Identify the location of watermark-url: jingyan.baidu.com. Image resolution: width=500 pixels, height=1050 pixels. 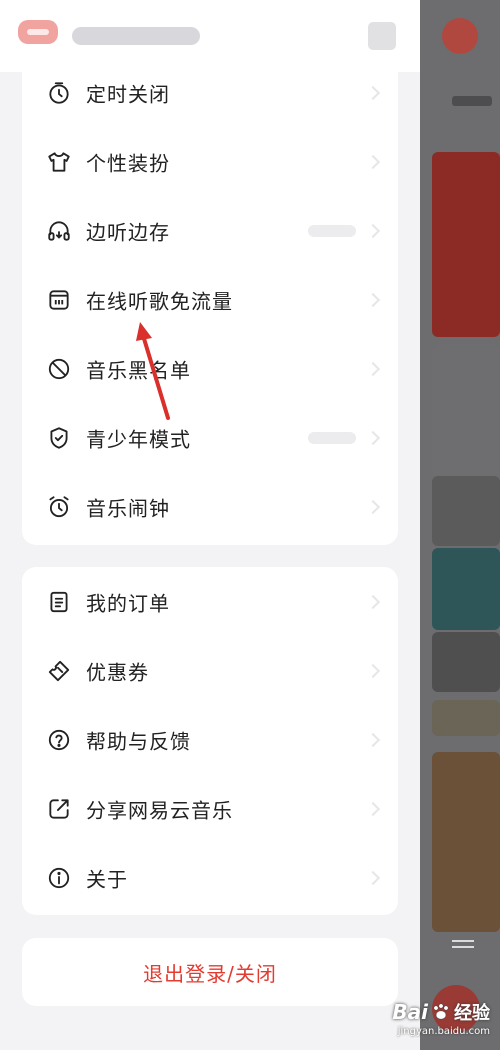
(443, 1031).